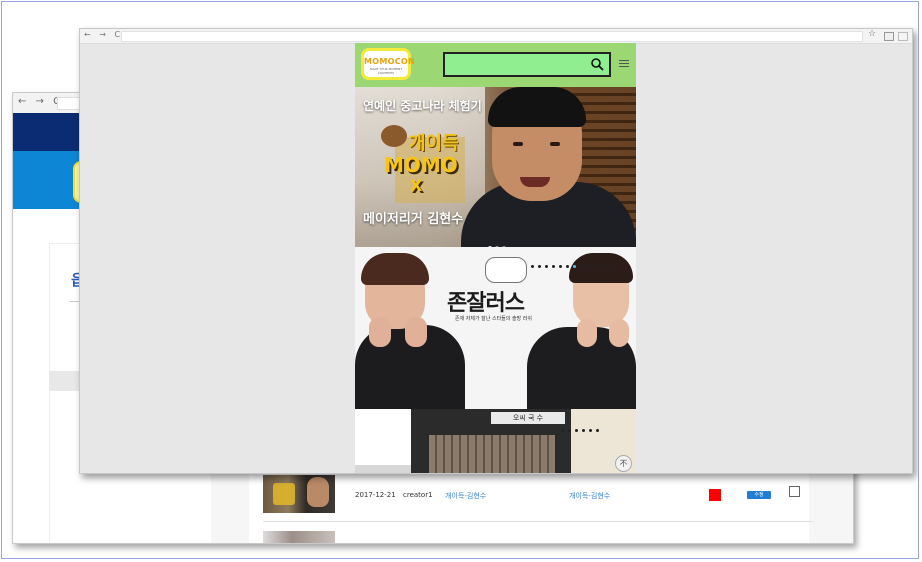 This screenshot has width=922, height=562. What do you see at coordinates (386, 71) in the screenshot?
I see `logo-subtitle: MAKE YOUR MOMENT CONTENTS` at bounding box center [386, 71].